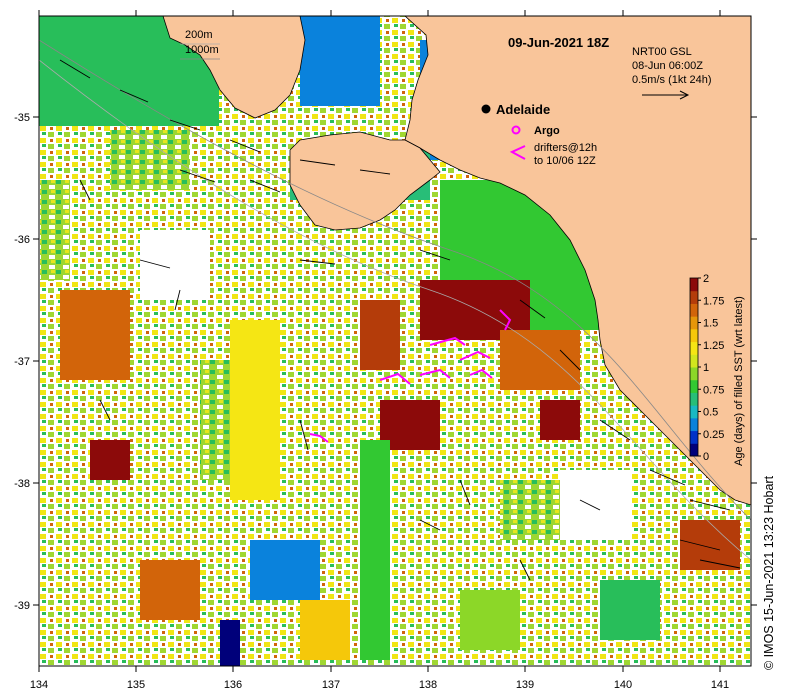 The width and height of the screenshot is (791, 700). What do you see at coordinates (565, 148) in the screenshot?
I see `drifters-label-line1: drifters@12h` at bounding box center [565, 148].